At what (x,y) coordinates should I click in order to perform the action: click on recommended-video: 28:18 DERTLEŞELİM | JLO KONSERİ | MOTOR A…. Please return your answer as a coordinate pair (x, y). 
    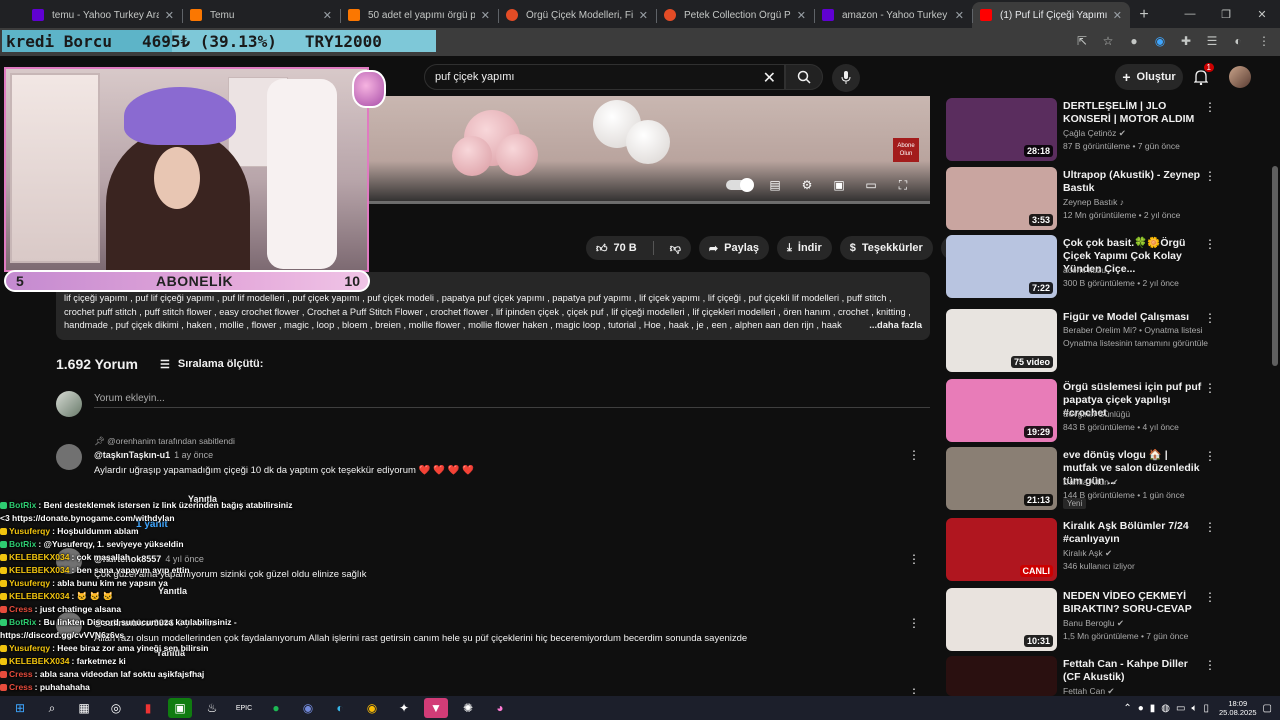
    Looking at the image, I should click on (1108, 130).